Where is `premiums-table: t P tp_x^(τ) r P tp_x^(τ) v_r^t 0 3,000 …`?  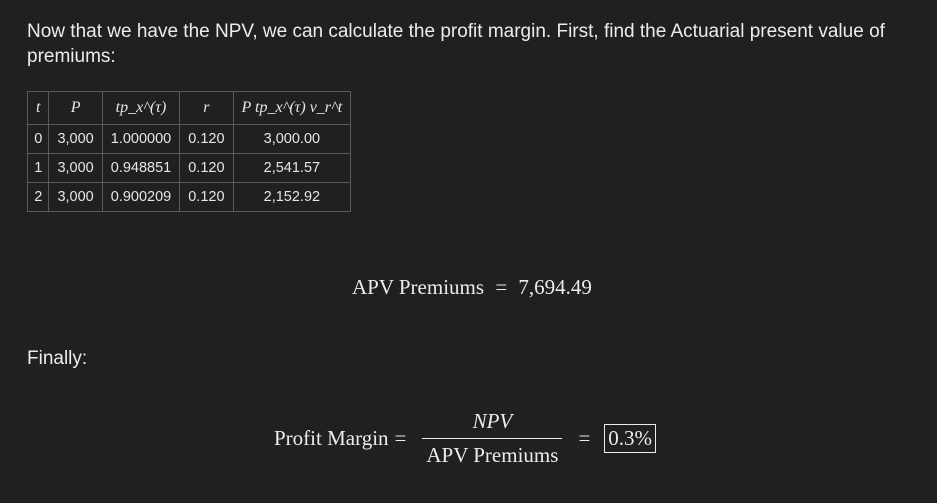
premiums-table: t P tp_x^(τ) r P tp_x^(τ) v_r^t 0 3,000 … is located at coordinates (189, 151).